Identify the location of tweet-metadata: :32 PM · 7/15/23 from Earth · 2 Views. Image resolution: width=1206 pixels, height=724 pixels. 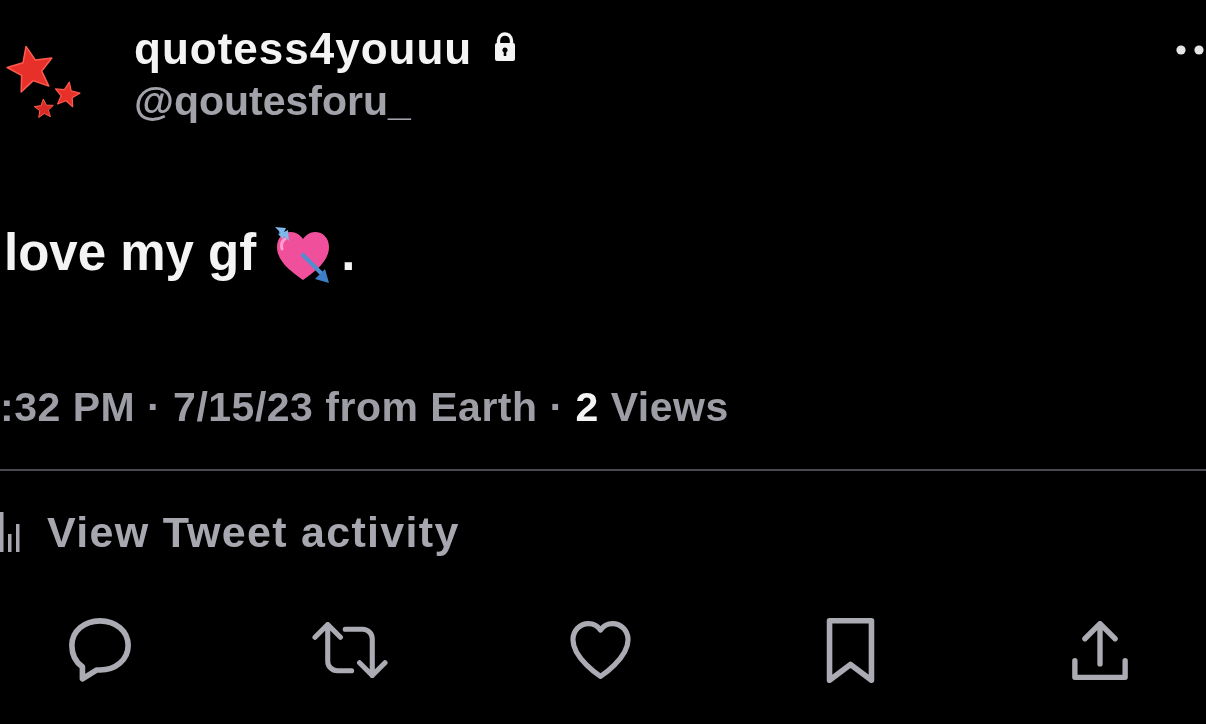
(365, 407).